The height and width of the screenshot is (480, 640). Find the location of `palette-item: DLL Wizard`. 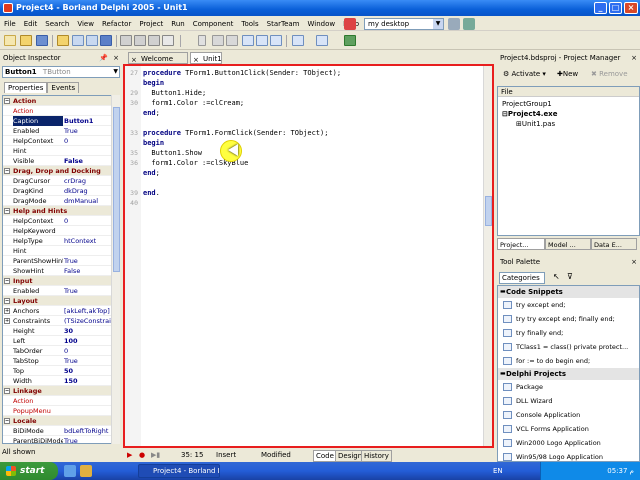

palette-item: DLL Wizard is located at coordinates (568, 401).